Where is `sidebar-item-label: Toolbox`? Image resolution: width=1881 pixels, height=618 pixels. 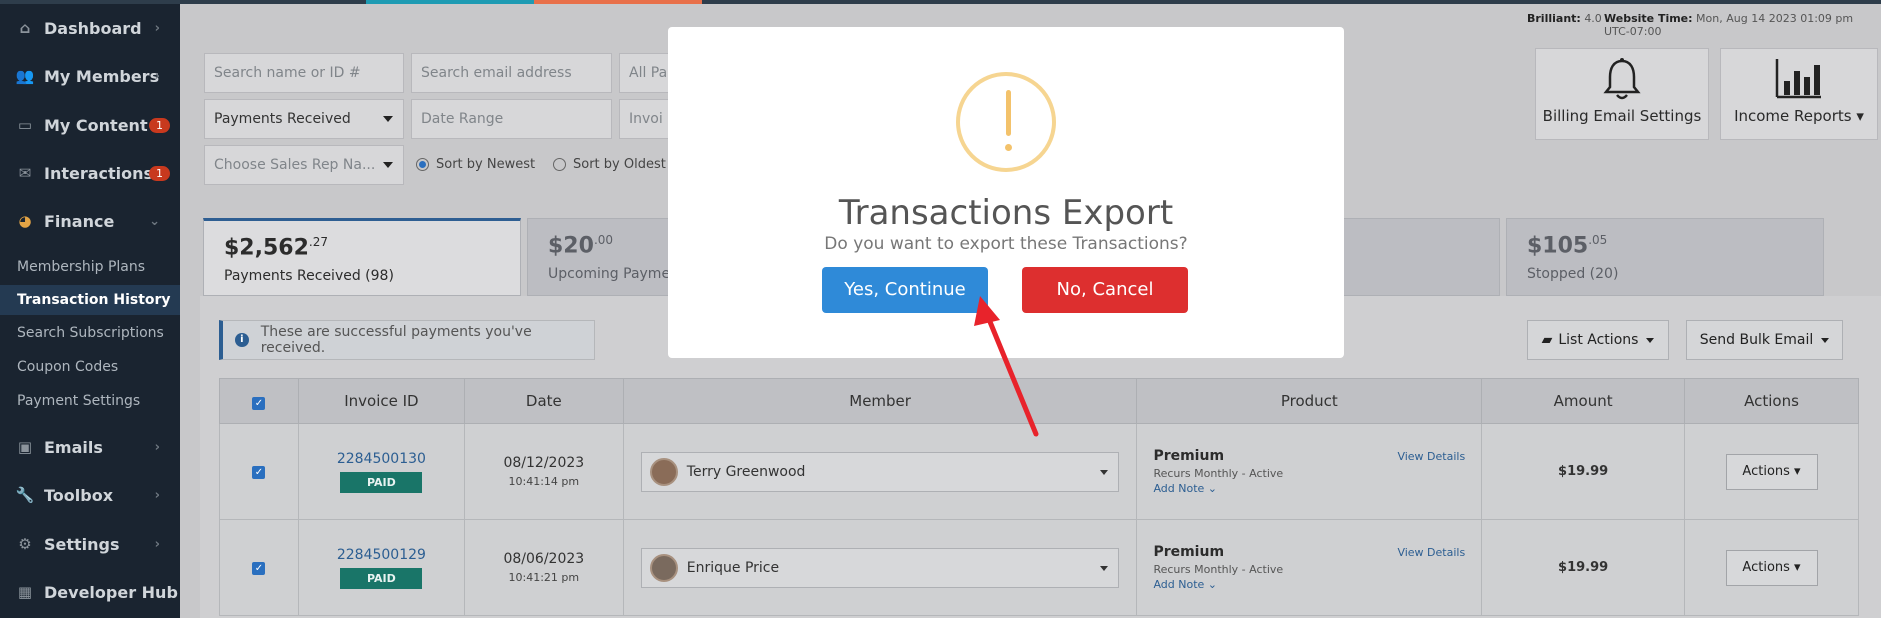 sidebar-item-label: Toolbox is located at coordinates (79, 495).